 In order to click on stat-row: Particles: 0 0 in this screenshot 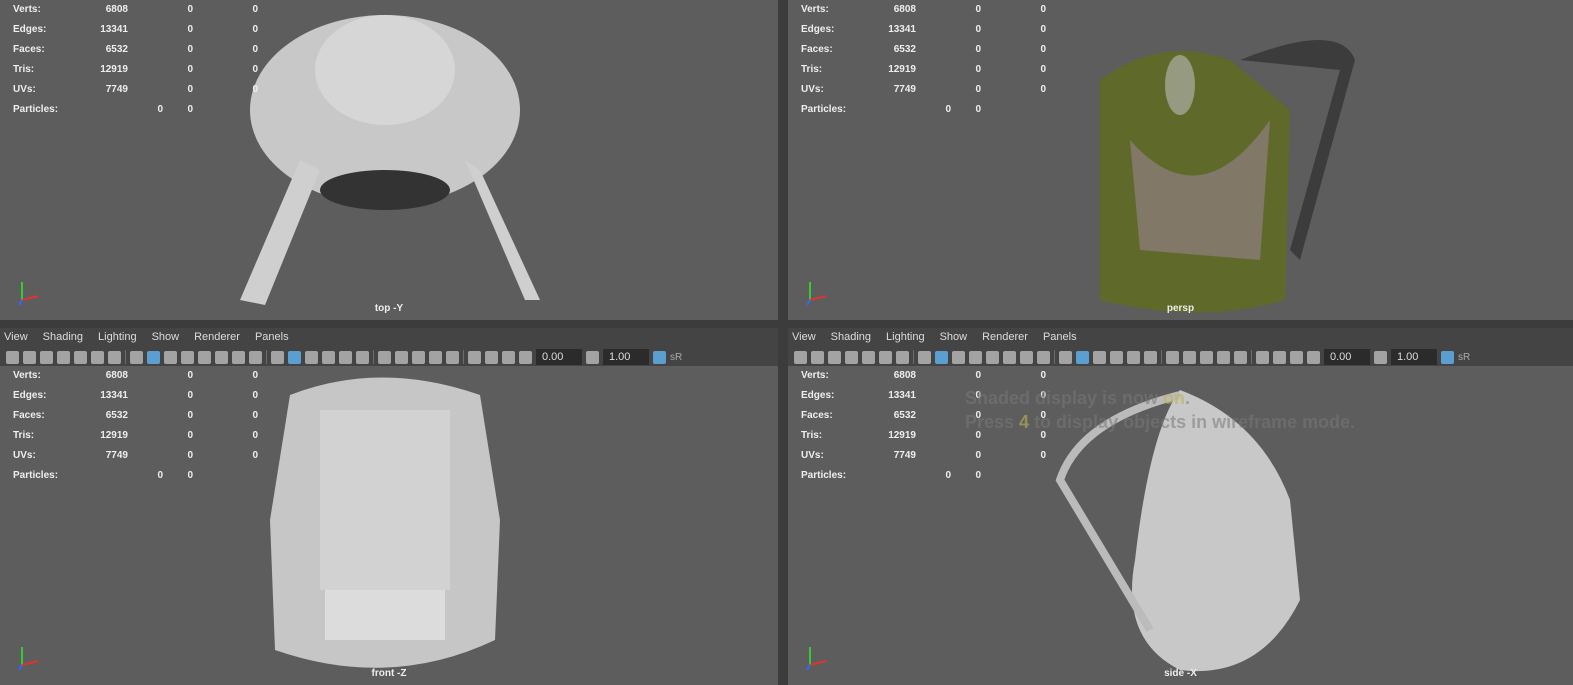, I will do `click(931, 114)`.